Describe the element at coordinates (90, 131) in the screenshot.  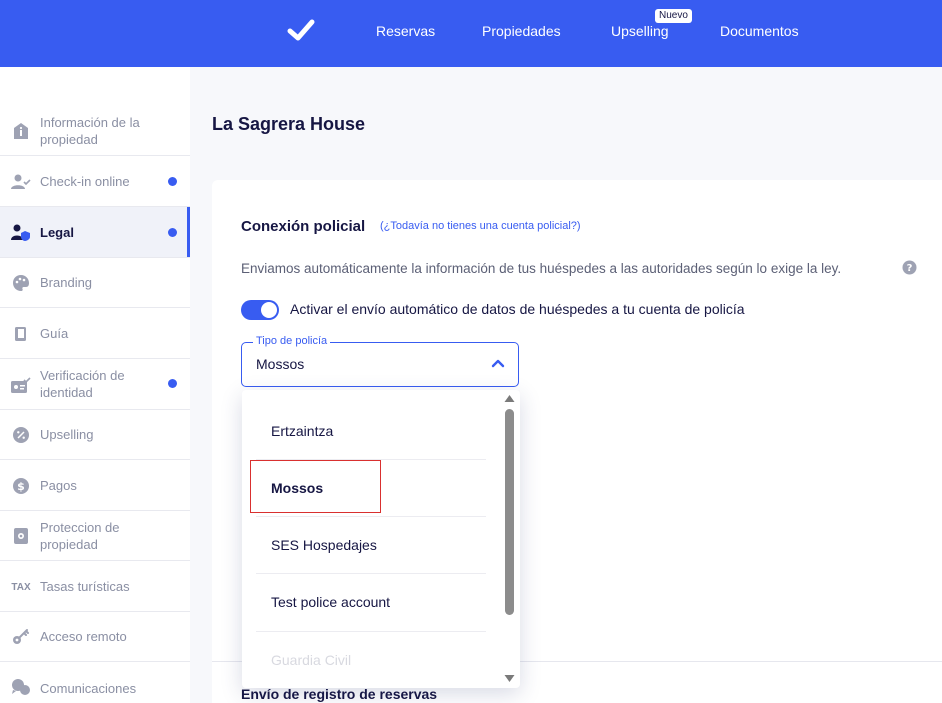
I see `sidebar-item-label: Información de la propiedad` at that location.